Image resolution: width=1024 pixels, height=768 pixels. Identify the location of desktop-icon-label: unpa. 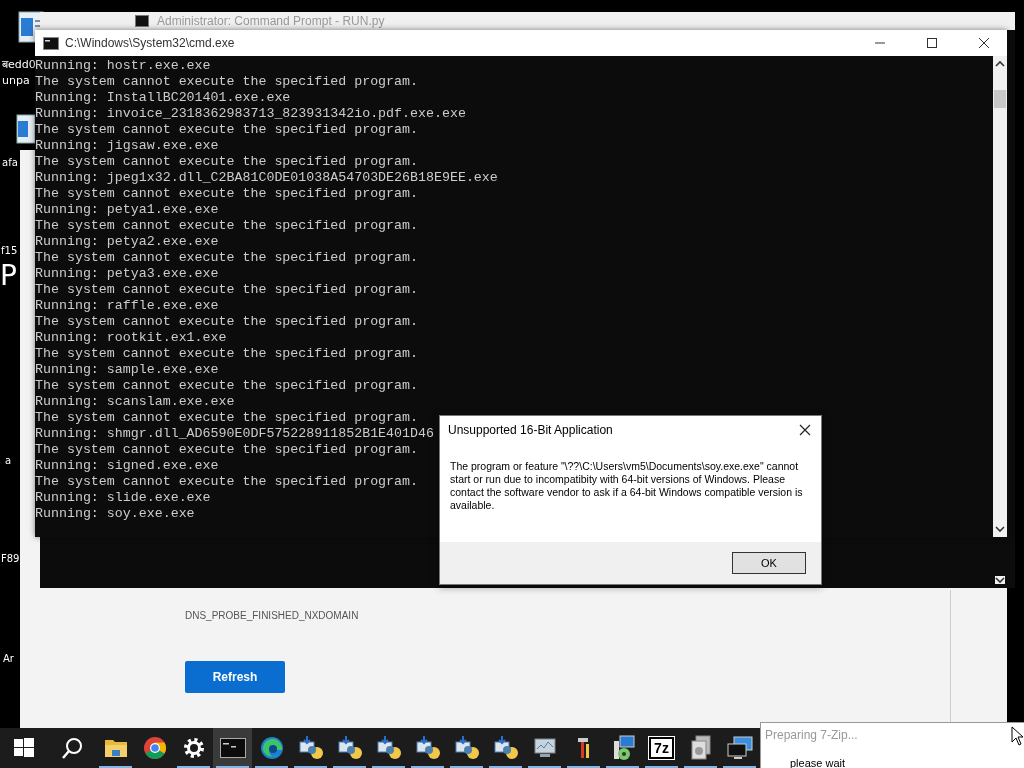
(16, 80).